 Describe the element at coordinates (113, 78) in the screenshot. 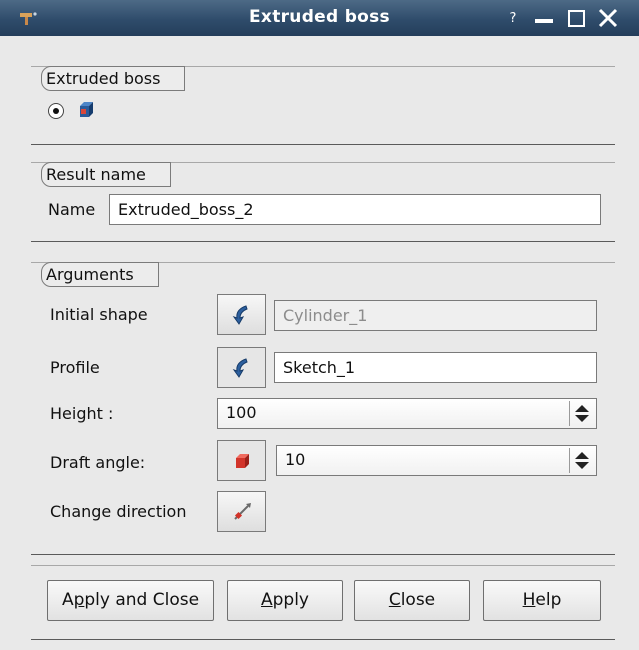

I see `extruded-boss-group-title: Extruded boss` at that location.